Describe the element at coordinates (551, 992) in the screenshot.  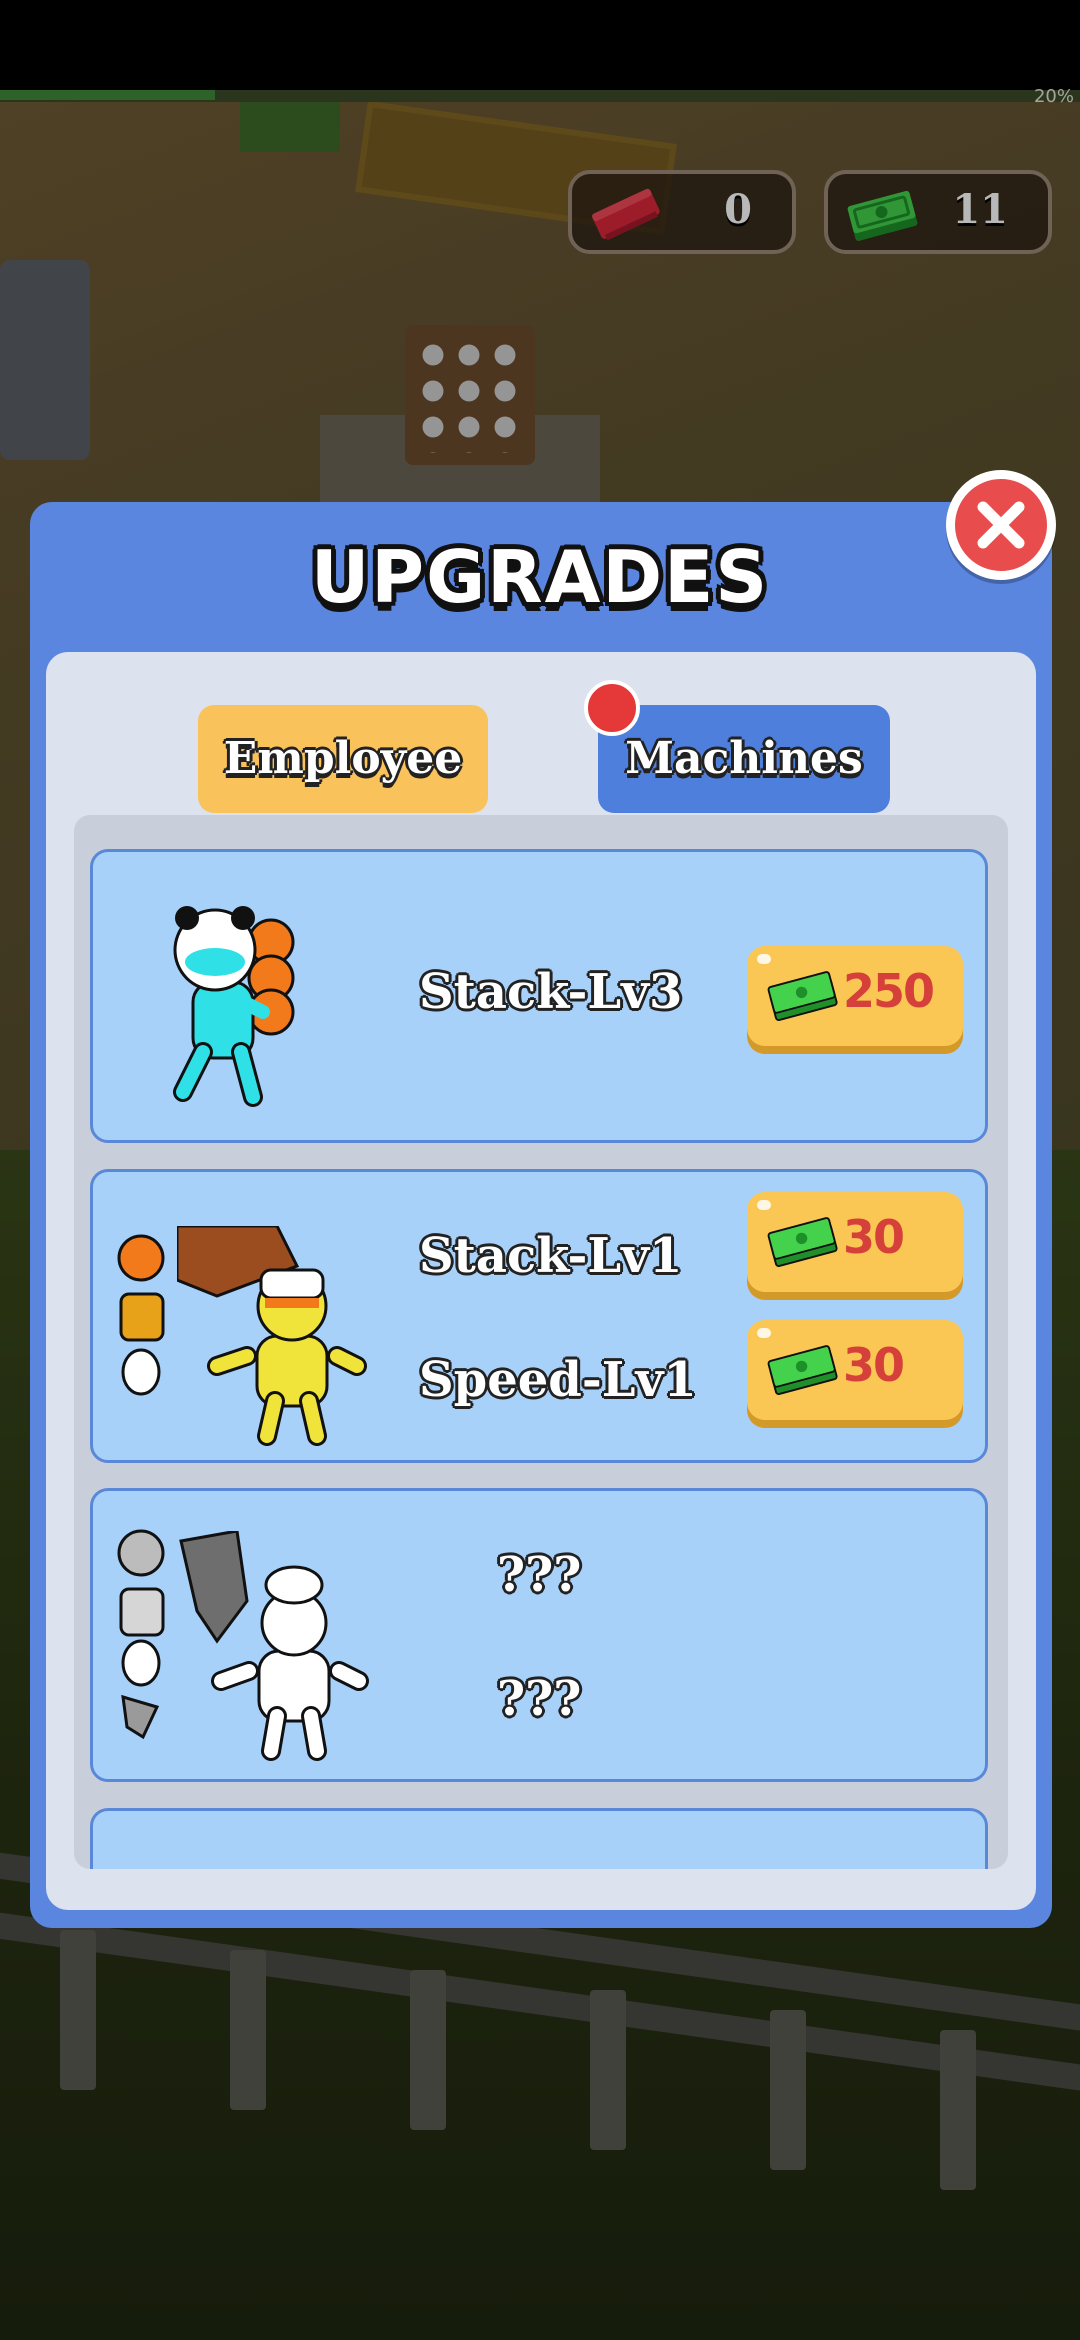
I see `upgrade-label: Stack-Lv3` at that location.